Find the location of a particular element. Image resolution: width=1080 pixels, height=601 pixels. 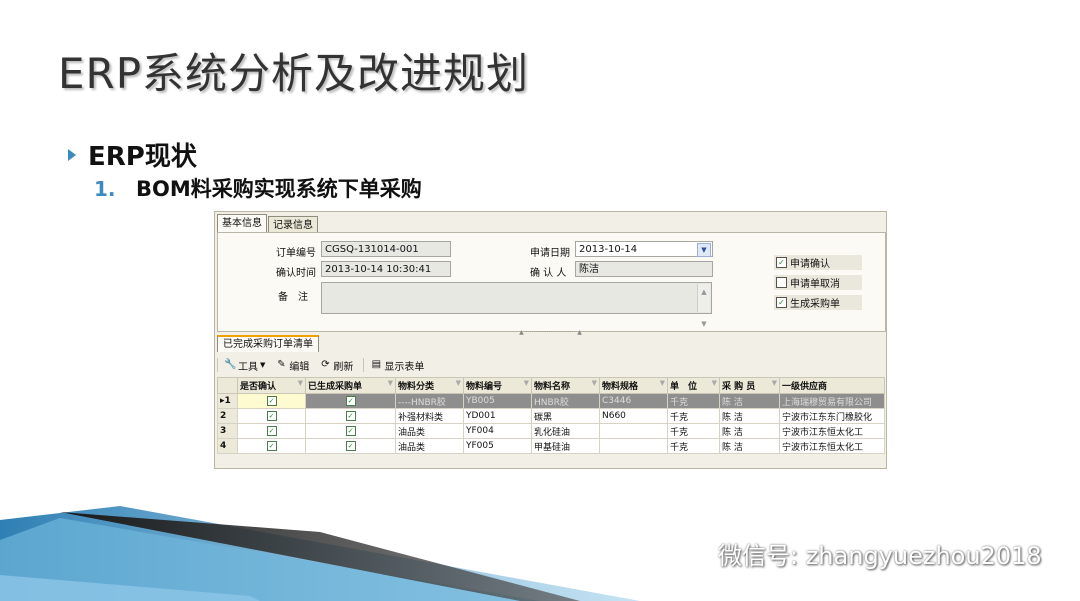

checkbox-icon is located at coordinates (781, 282).